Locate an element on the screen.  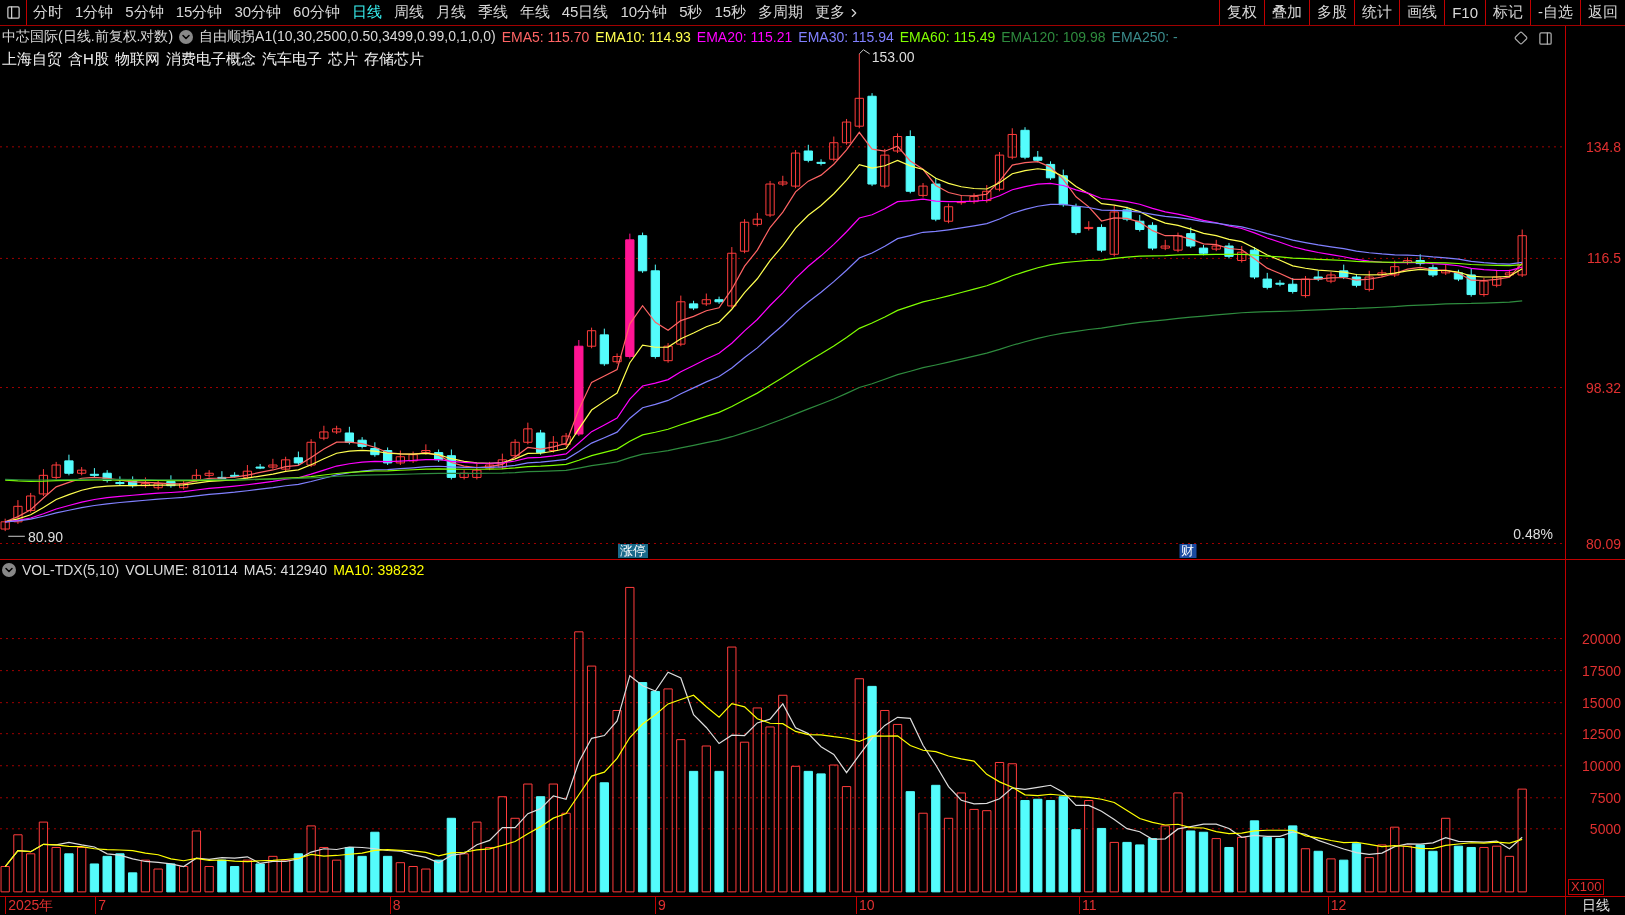
low-price-label: 80.90 is located at coordinates (45, 537).